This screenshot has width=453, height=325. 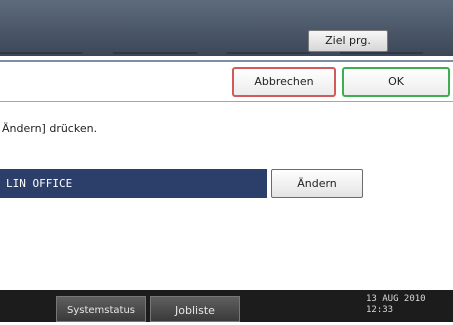 I want to click on date-time-display: 13 AUG 2010 12:33, so click(x=408, y=305).